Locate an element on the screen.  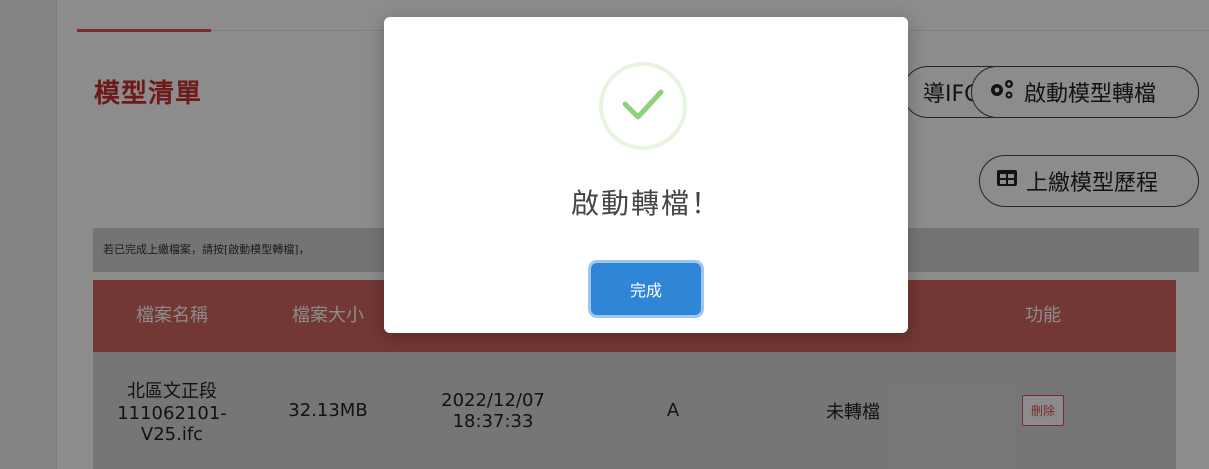
check-icon is located at coordinates (643, 106).